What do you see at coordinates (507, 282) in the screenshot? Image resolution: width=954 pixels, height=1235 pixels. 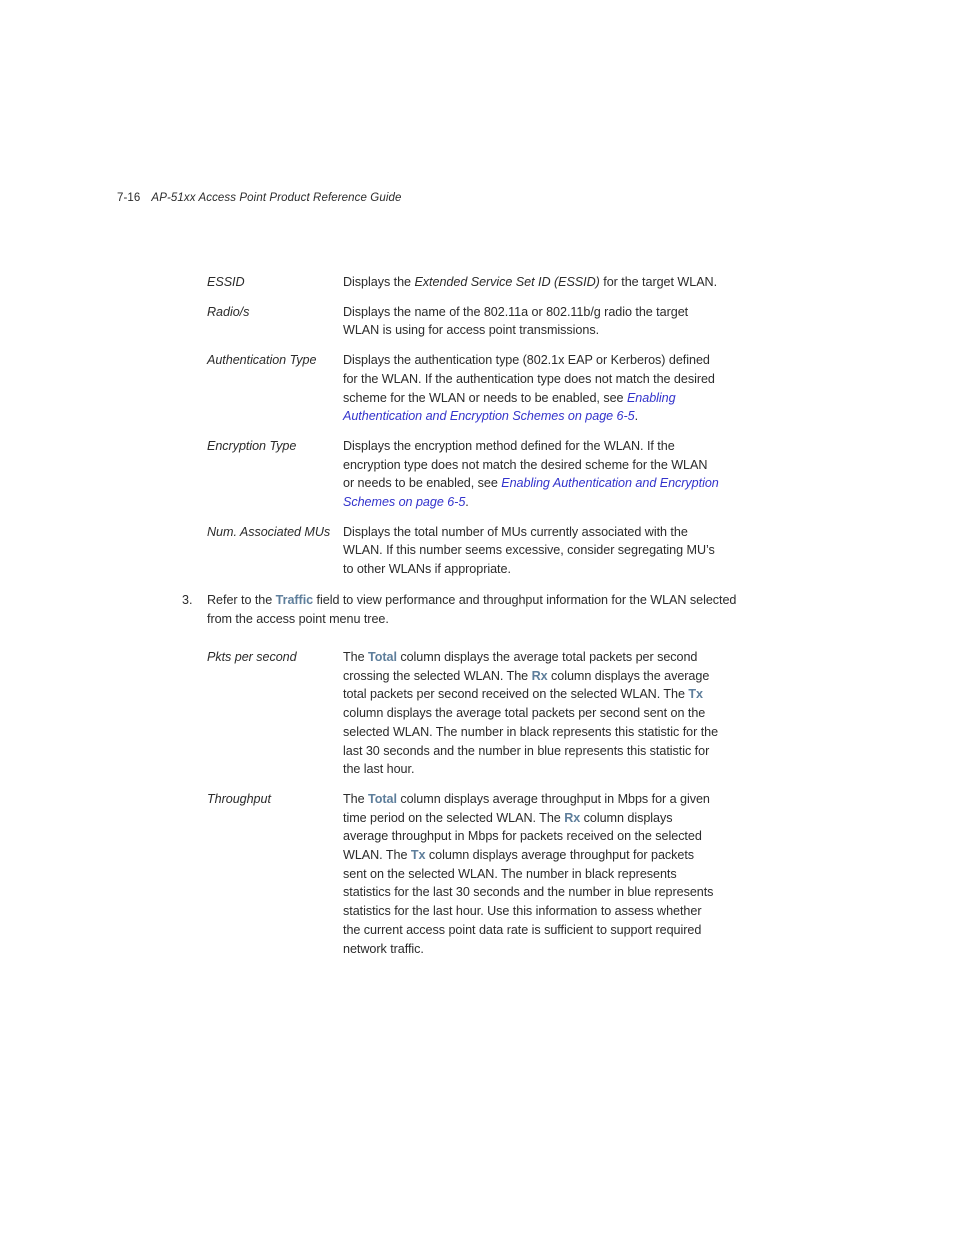 I see `emphasis-text: Extended Service Set ID (ESSID)` at bounding box center [507, 282].